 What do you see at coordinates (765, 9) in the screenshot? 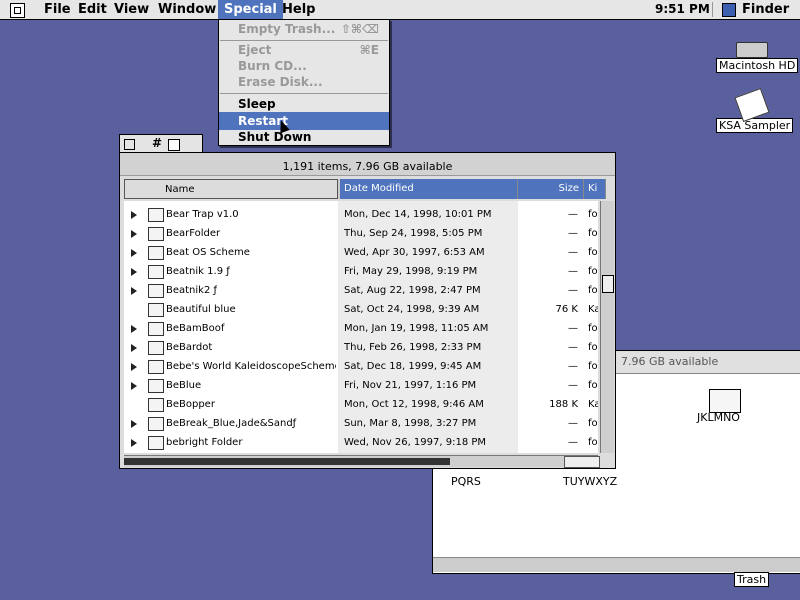
I see `application-menu: Finder` at bounding box center [765, 9].